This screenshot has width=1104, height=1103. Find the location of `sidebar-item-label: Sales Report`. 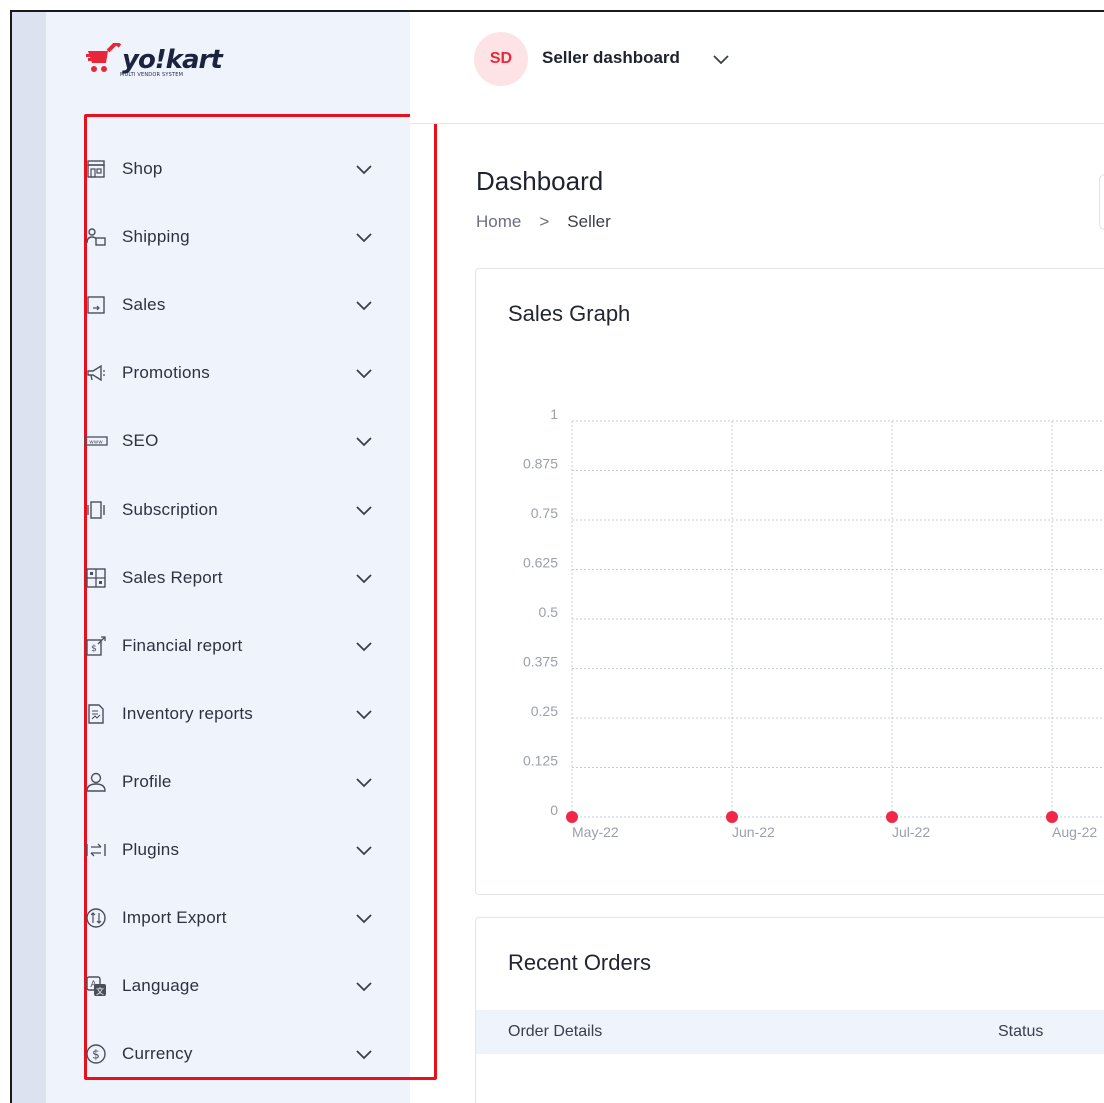

sidebar-item-label: Sales Report is located at coordinates (172, 577).